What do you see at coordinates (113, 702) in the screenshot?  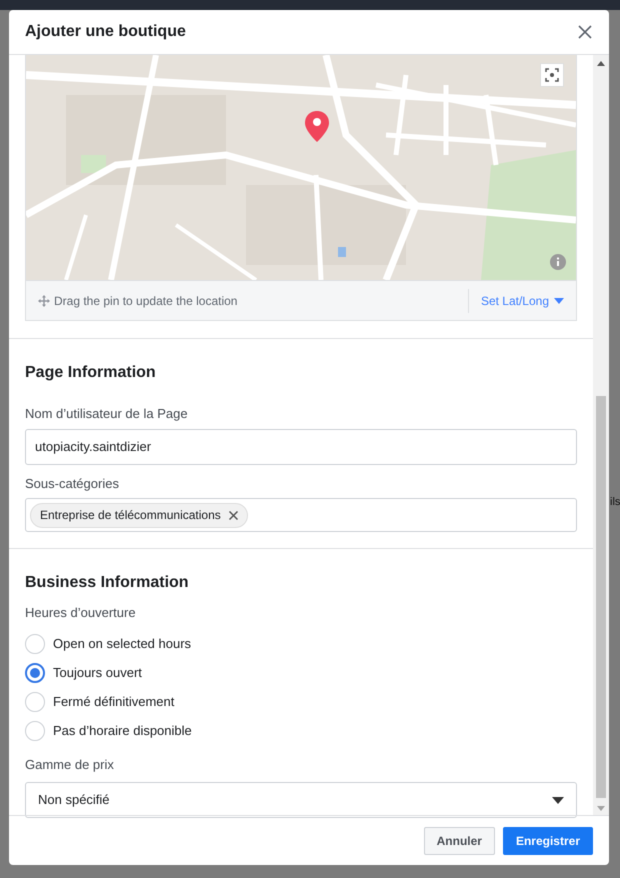 I see `radio-label: Fermé définitivement` at bounding box center [113, 702].